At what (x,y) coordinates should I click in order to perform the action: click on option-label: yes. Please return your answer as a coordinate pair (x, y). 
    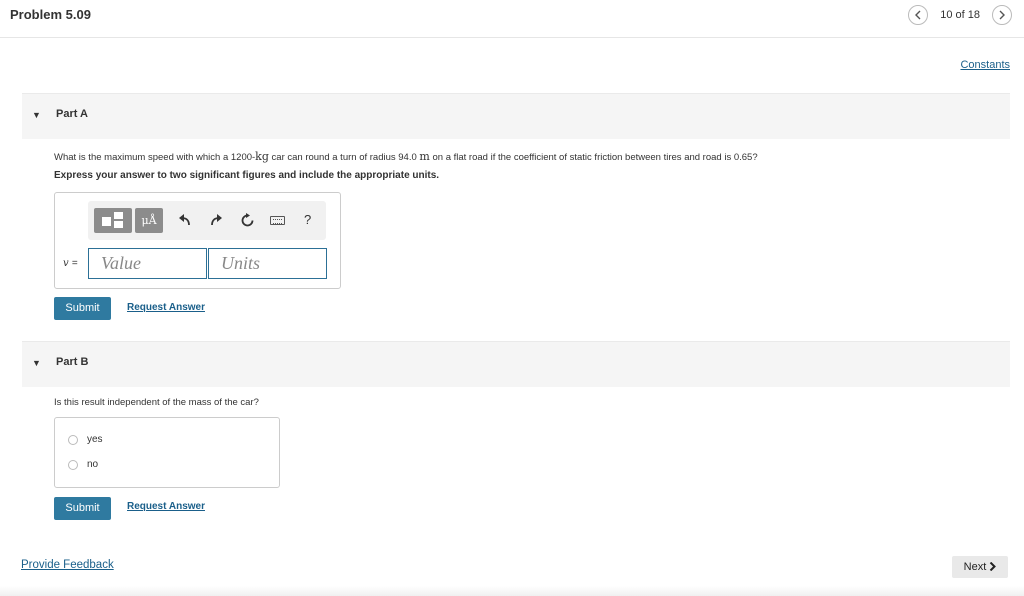
    Looking at the image, I should click on (95, 439).